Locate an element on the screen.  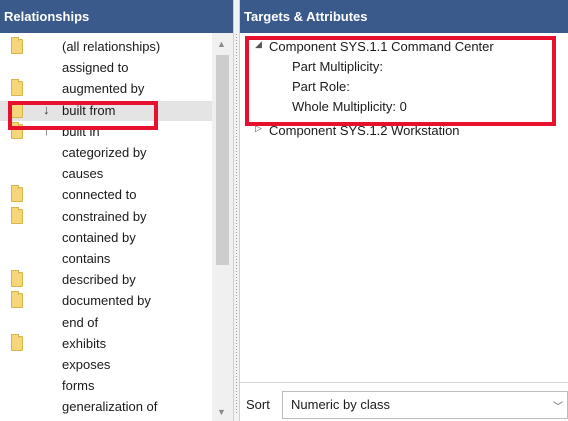
relationship-label: categorized by is located at coordinates (104, 152).